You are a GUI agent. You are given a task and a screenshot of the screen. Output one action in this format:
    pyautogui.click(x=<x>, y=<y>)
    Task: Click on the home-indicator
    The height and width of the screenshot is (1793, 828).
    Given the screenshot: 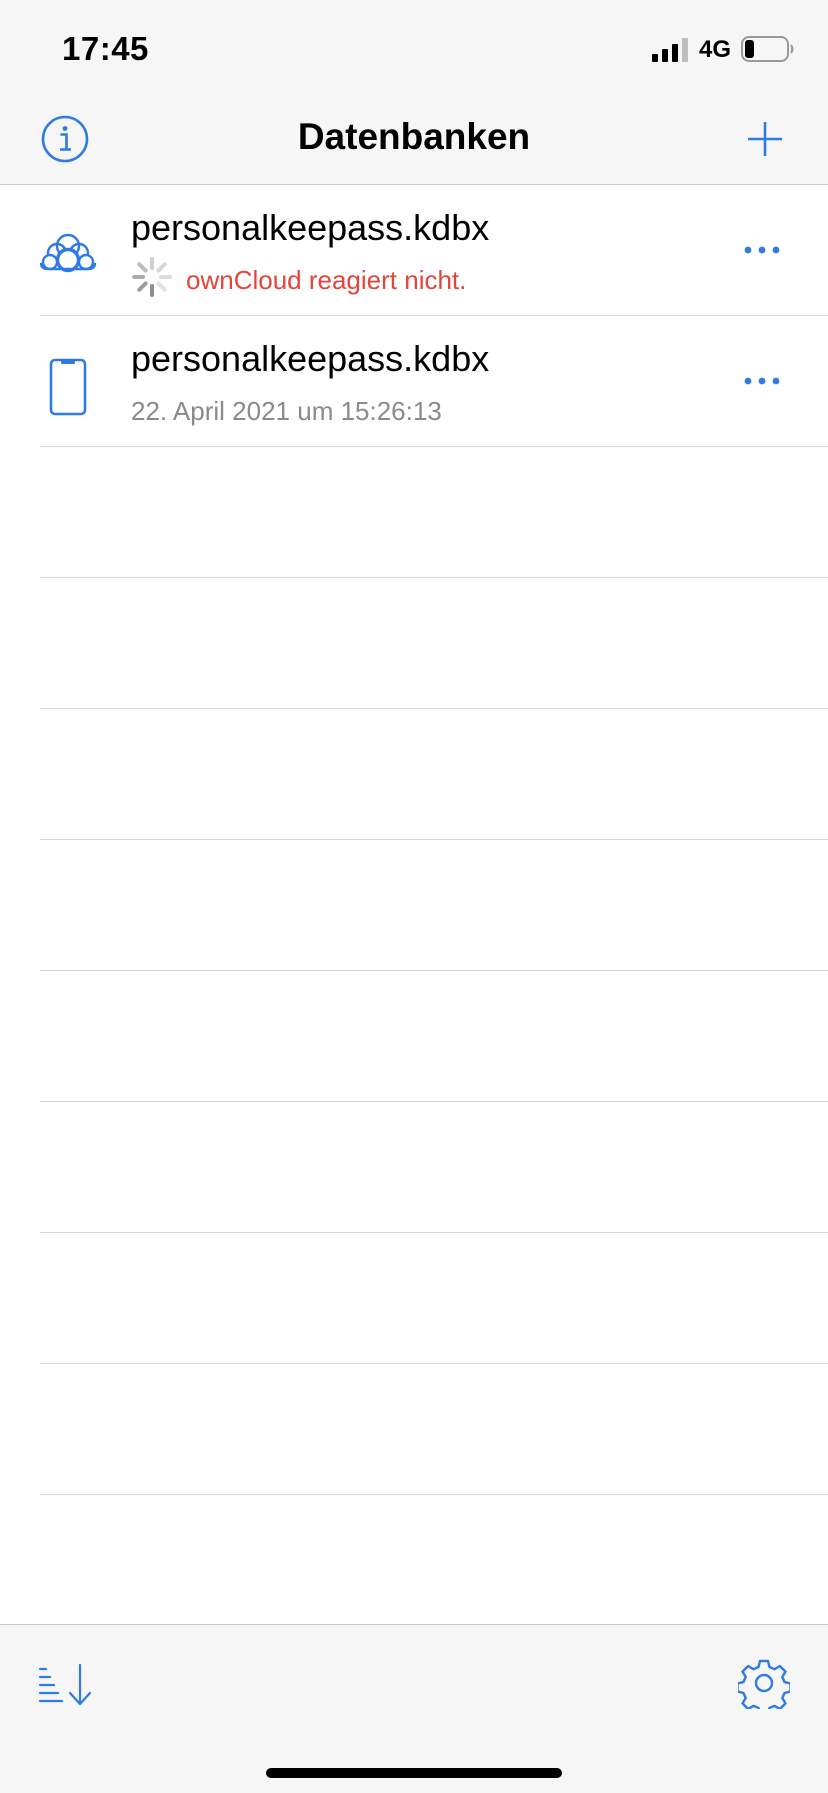 What is the action you would take?
    pyautogui.click(x=414, y=1773)
    